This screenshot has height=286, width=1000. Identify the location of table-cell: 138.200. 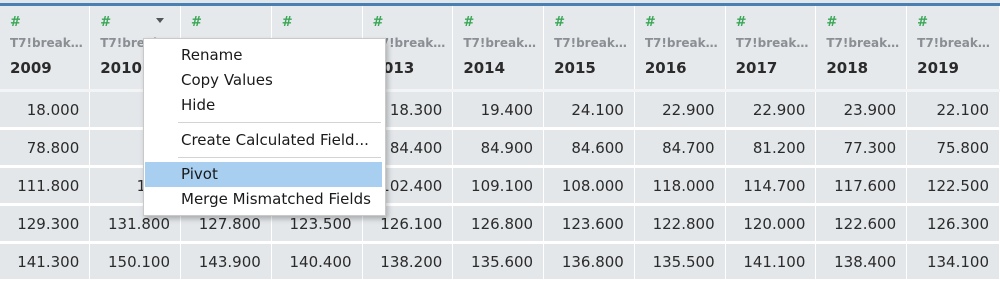
(408, 260).